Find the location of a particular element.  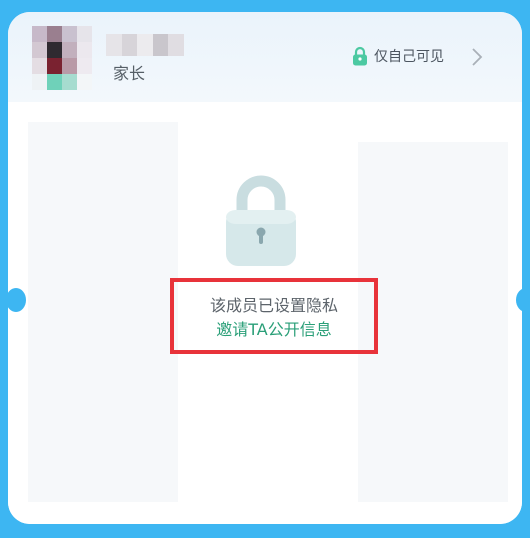

privacy-lock-icon is located at coordinates (261, 220).